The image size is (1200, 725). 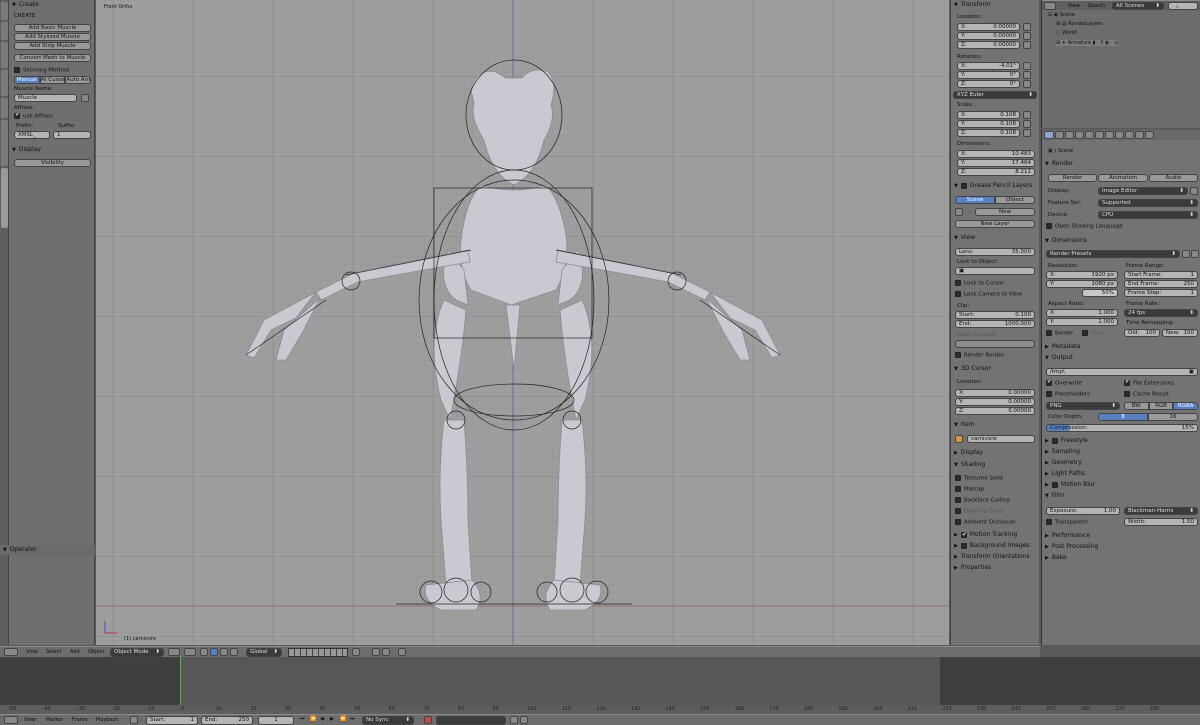 I want to click on old-field: Old: 100, so click(x=1142, y=333).